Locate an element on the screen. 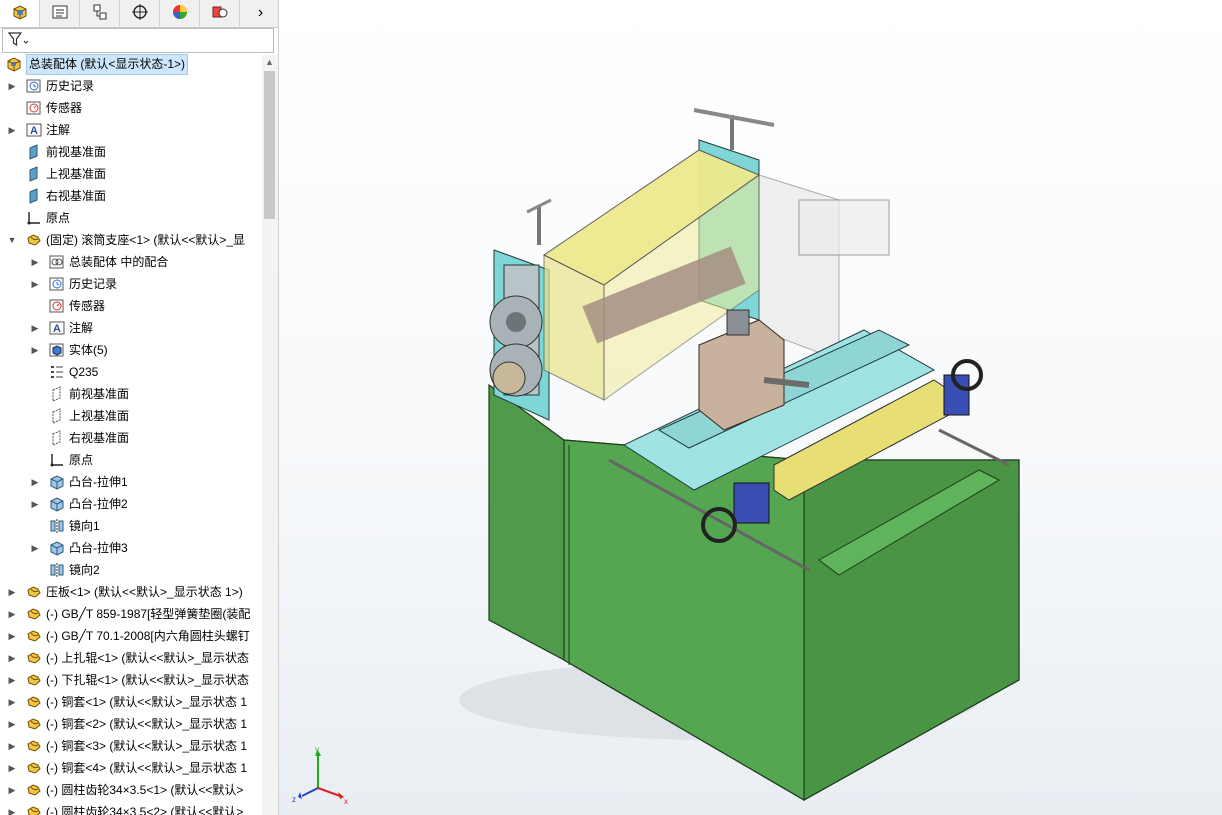  tree-item-label: (-) GB╱T 70.1-2008[内六角圆柱头螺钉 is located at coordinates (148, 636).